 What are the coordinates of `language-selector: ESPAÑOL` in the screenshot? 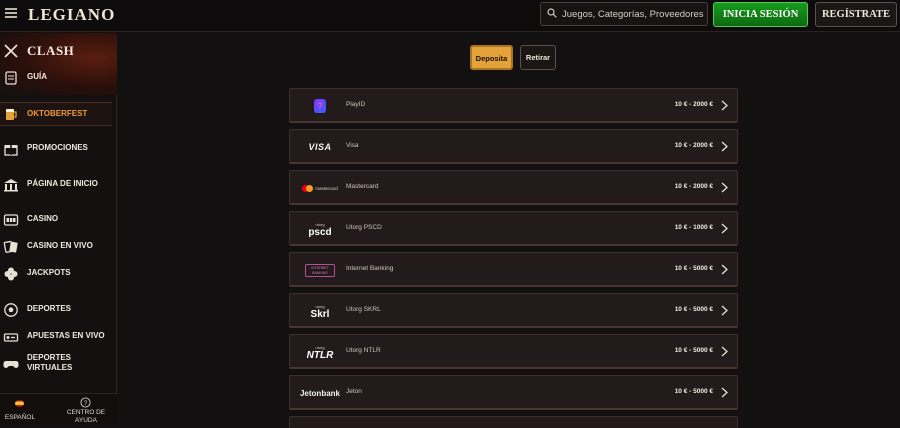 It's located at (20, 409).